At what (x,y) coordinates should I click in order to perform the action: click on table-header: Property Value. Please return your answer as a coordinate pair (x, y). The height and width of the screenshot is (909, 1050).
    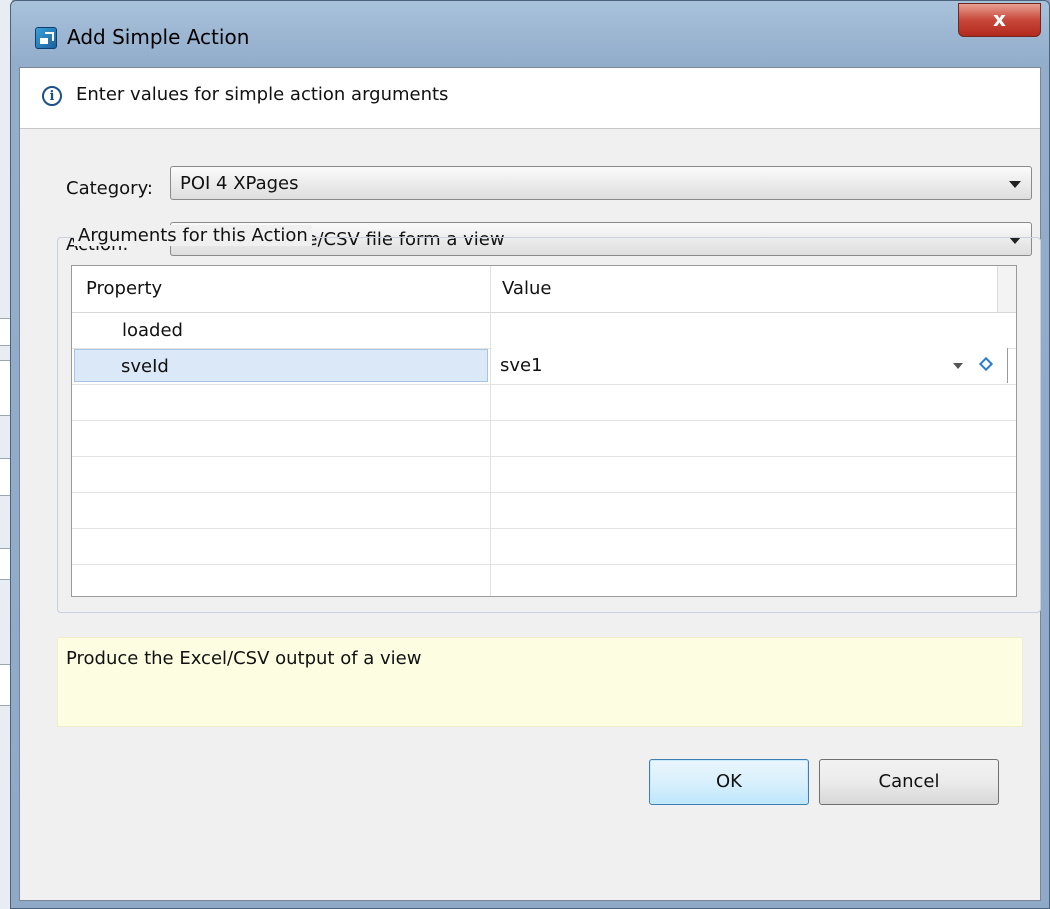
    Looking at the image, I should click on (544, 289).